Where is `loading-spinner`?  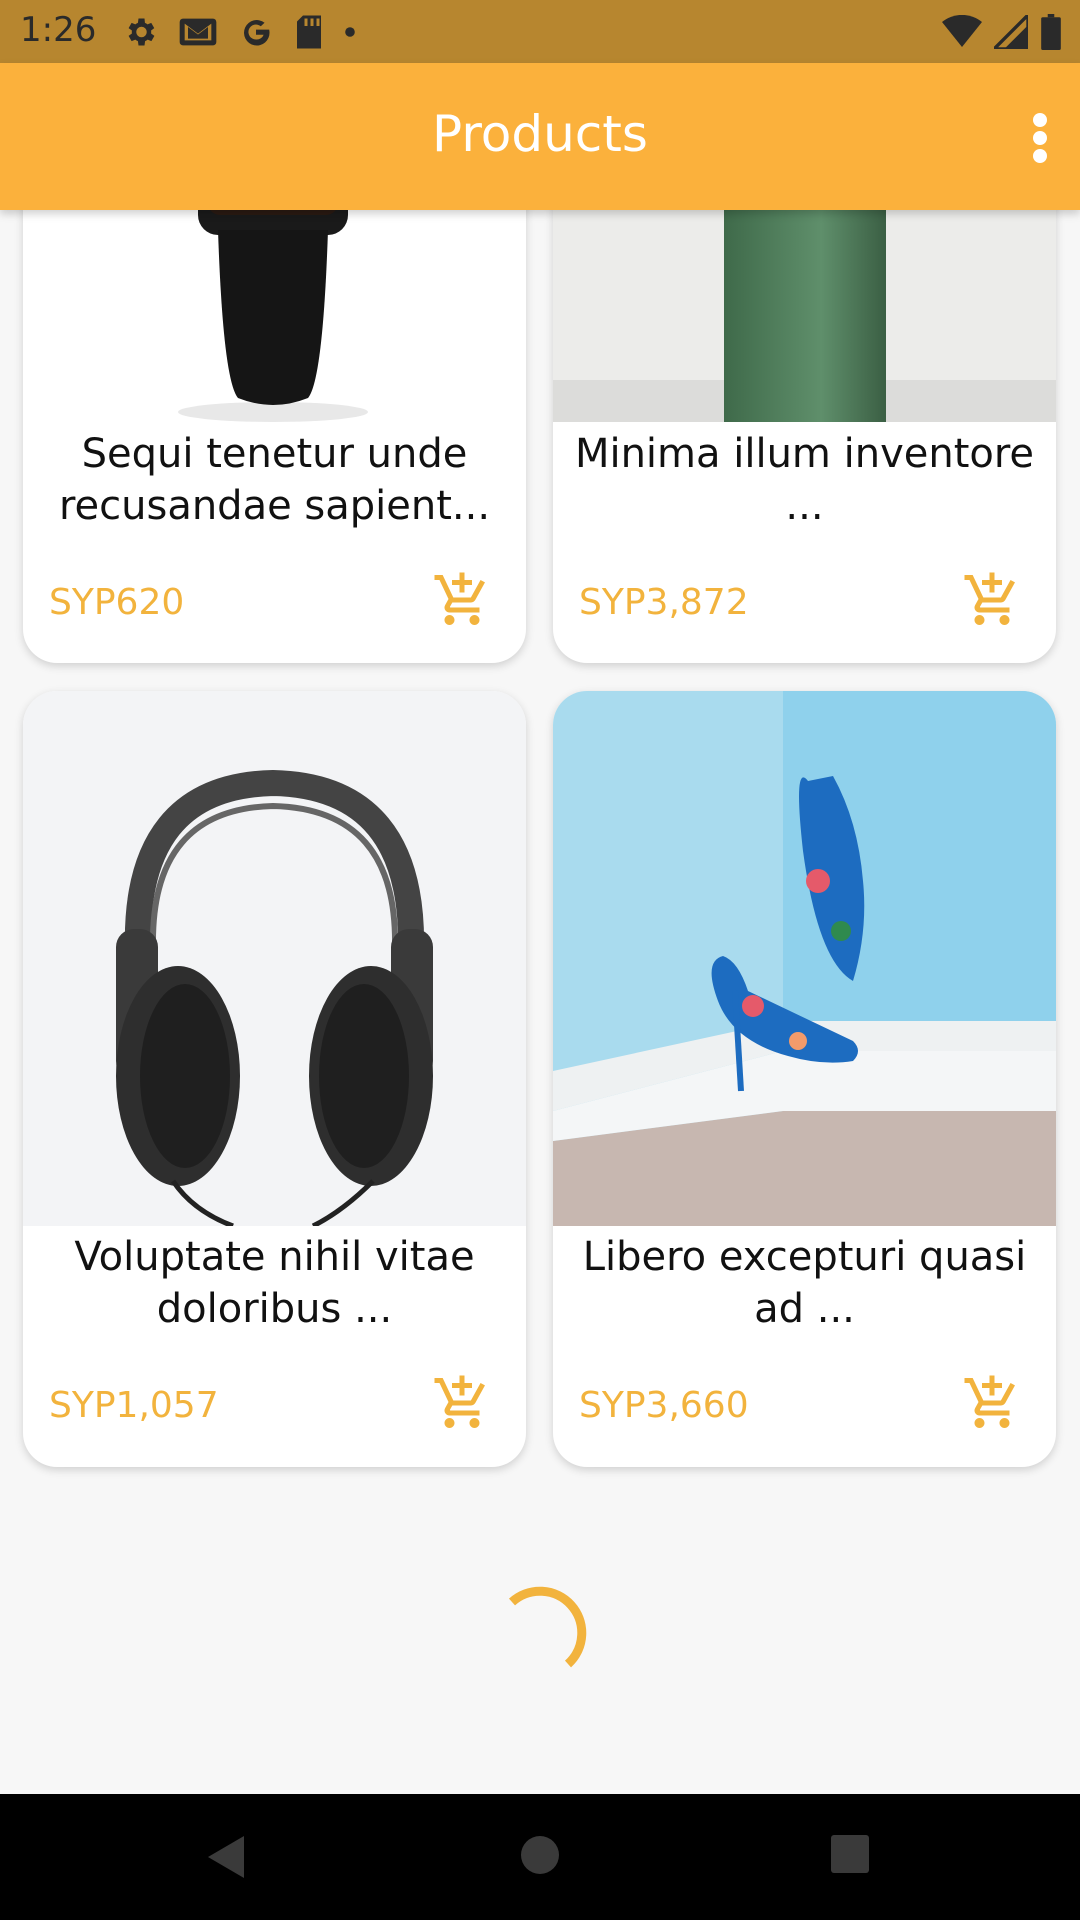
loading-spinner is located at coordinates (547, 1627).